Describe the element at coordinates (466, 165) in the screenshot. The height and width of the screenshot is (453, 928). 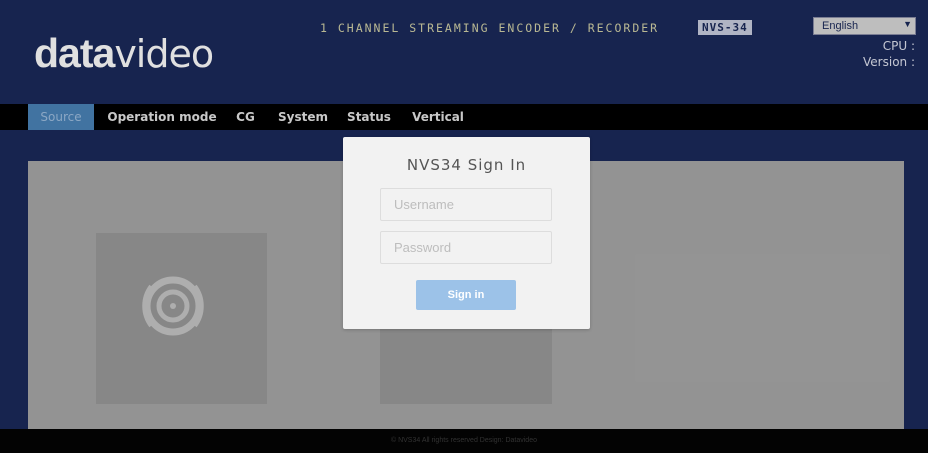
I see `signin-title: NVS34 Sign In` at that location.